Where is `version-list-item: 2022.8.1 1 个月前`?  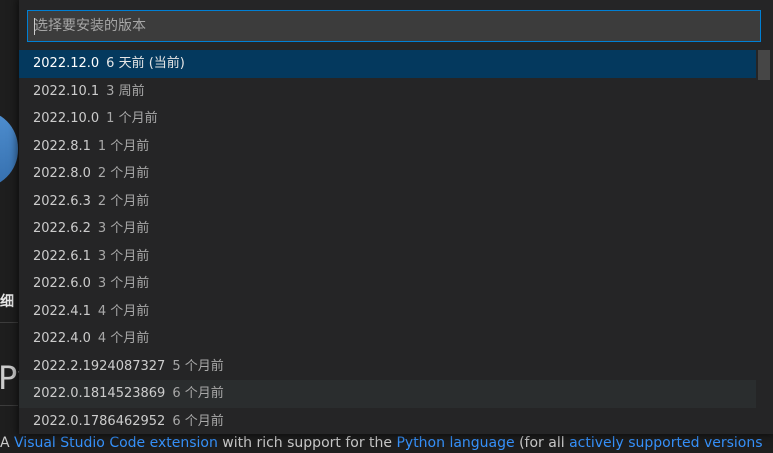 version-list-item: 2022.8.1 1 个月前 is located at coordinates (387, 147).